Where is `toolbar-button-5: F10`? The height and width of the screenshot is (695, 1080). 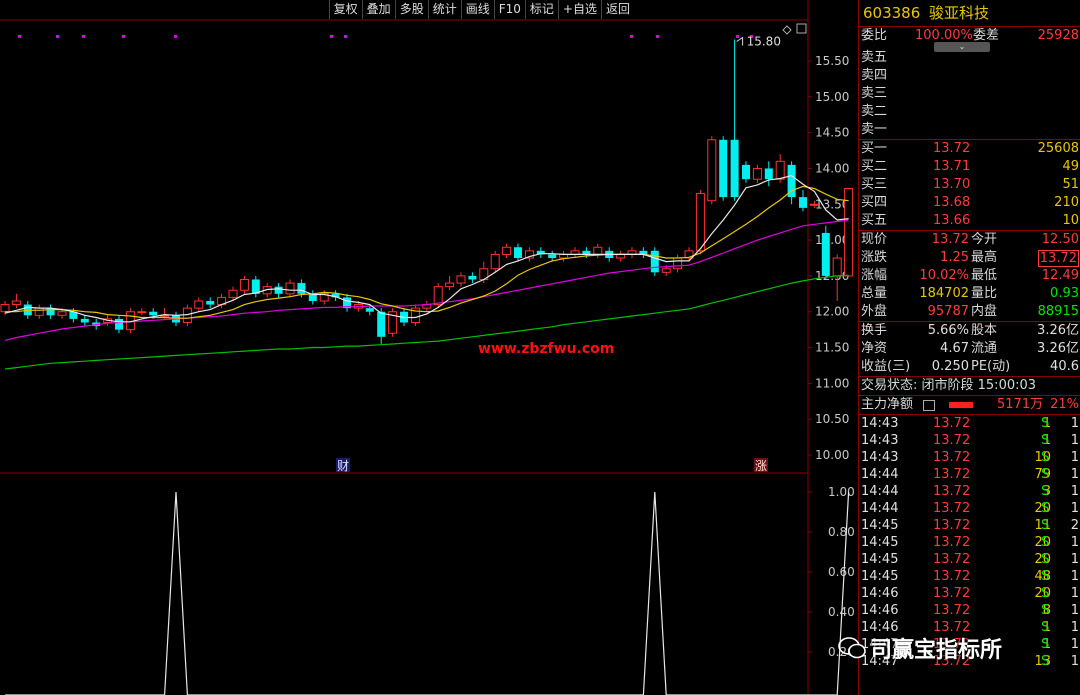
toolbar-button-5: F10 is located at coordinates (509, 9).